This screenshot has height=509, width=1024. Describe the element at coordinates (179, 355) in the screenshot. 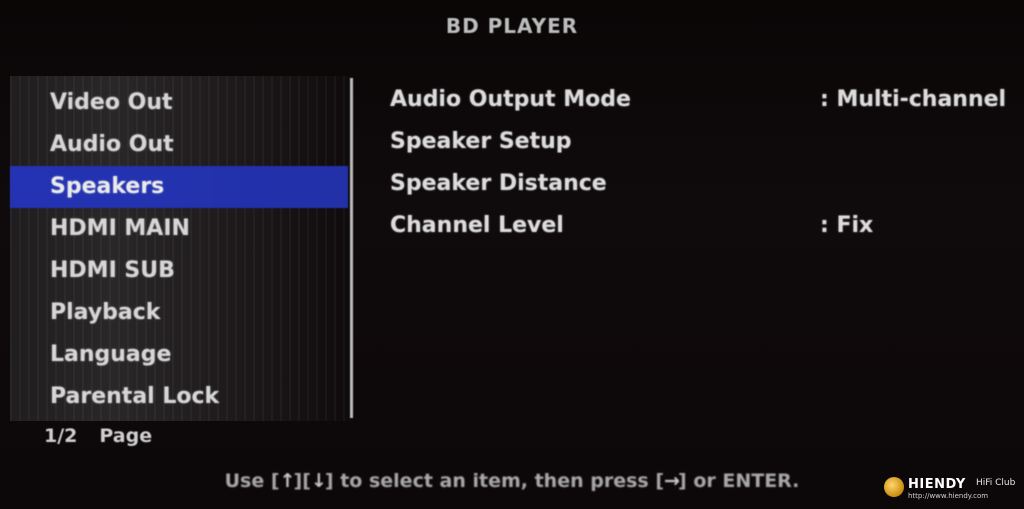

I see `sidebar-item-language: Language` at that location.